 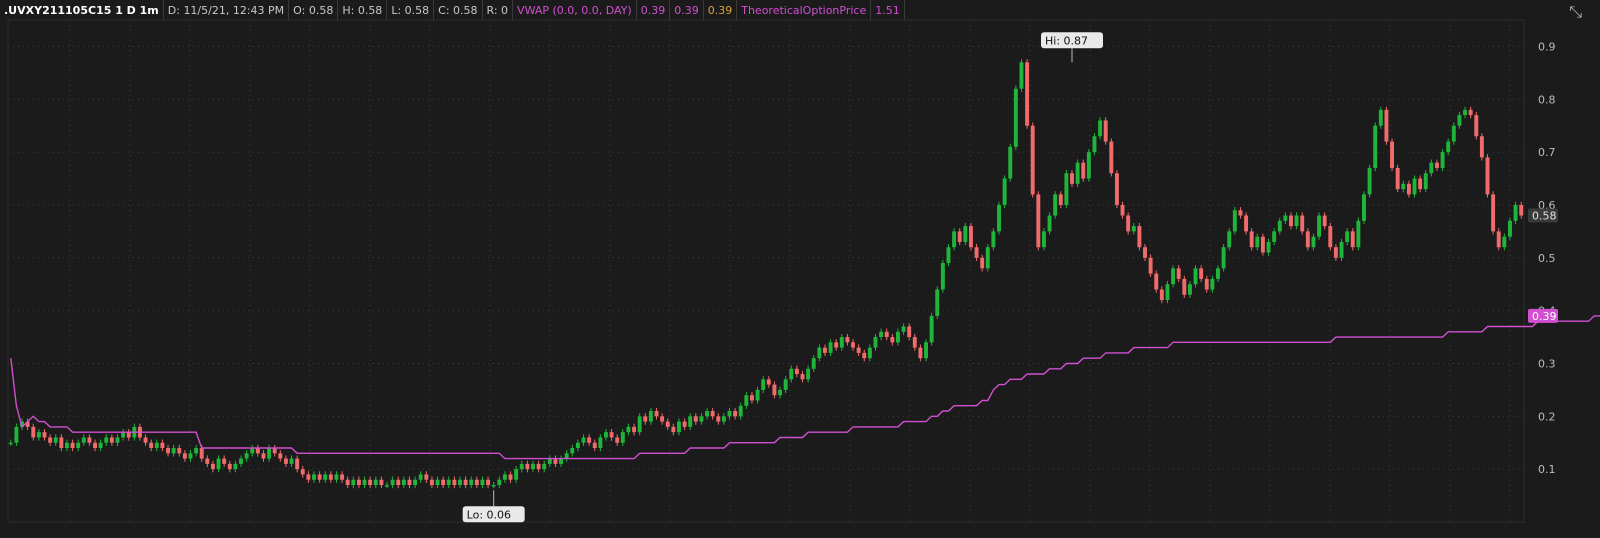 What do you see at coordinates (1066, 40) in the screenshot?
I see `high-annotation-label: Hi: 0.87` at bounding box center [1066, 40].